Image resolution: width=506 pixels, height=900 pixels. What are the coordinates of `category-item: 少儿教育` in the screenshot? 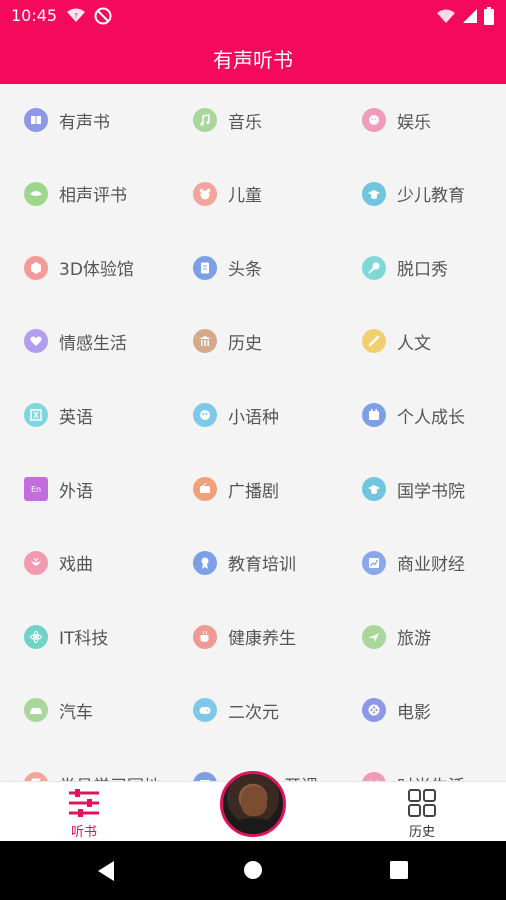 It's located at (434, 194).